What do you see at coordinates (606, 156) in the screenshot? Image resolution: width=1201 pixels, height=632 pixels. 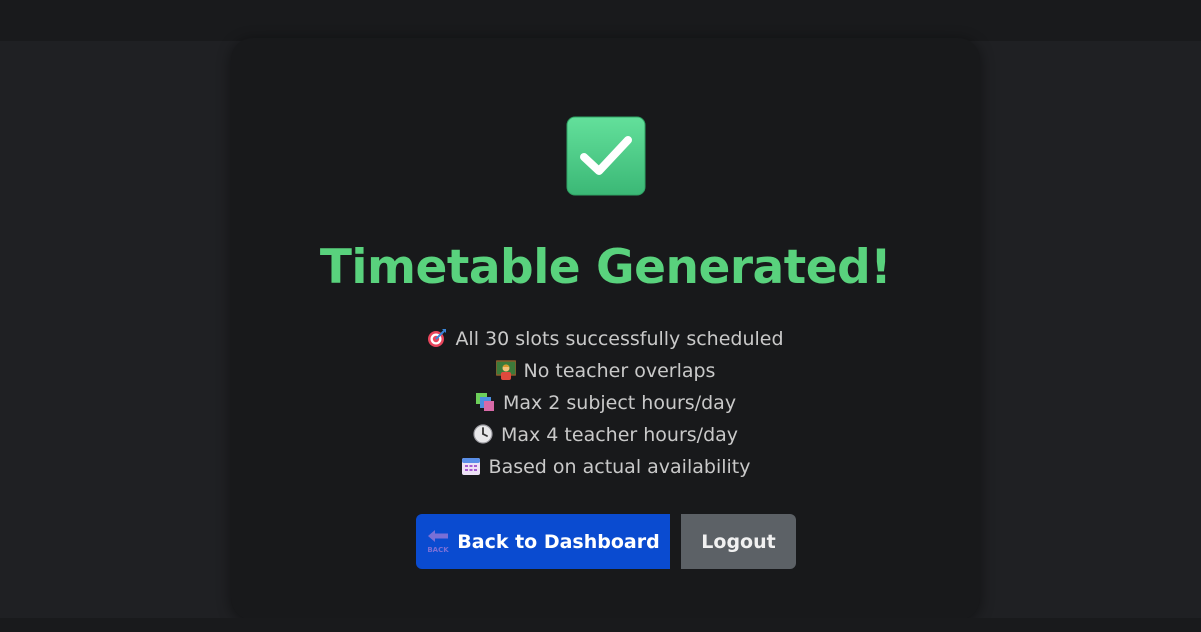 I see `check-mark-icon` at bounding box center [606, 156].